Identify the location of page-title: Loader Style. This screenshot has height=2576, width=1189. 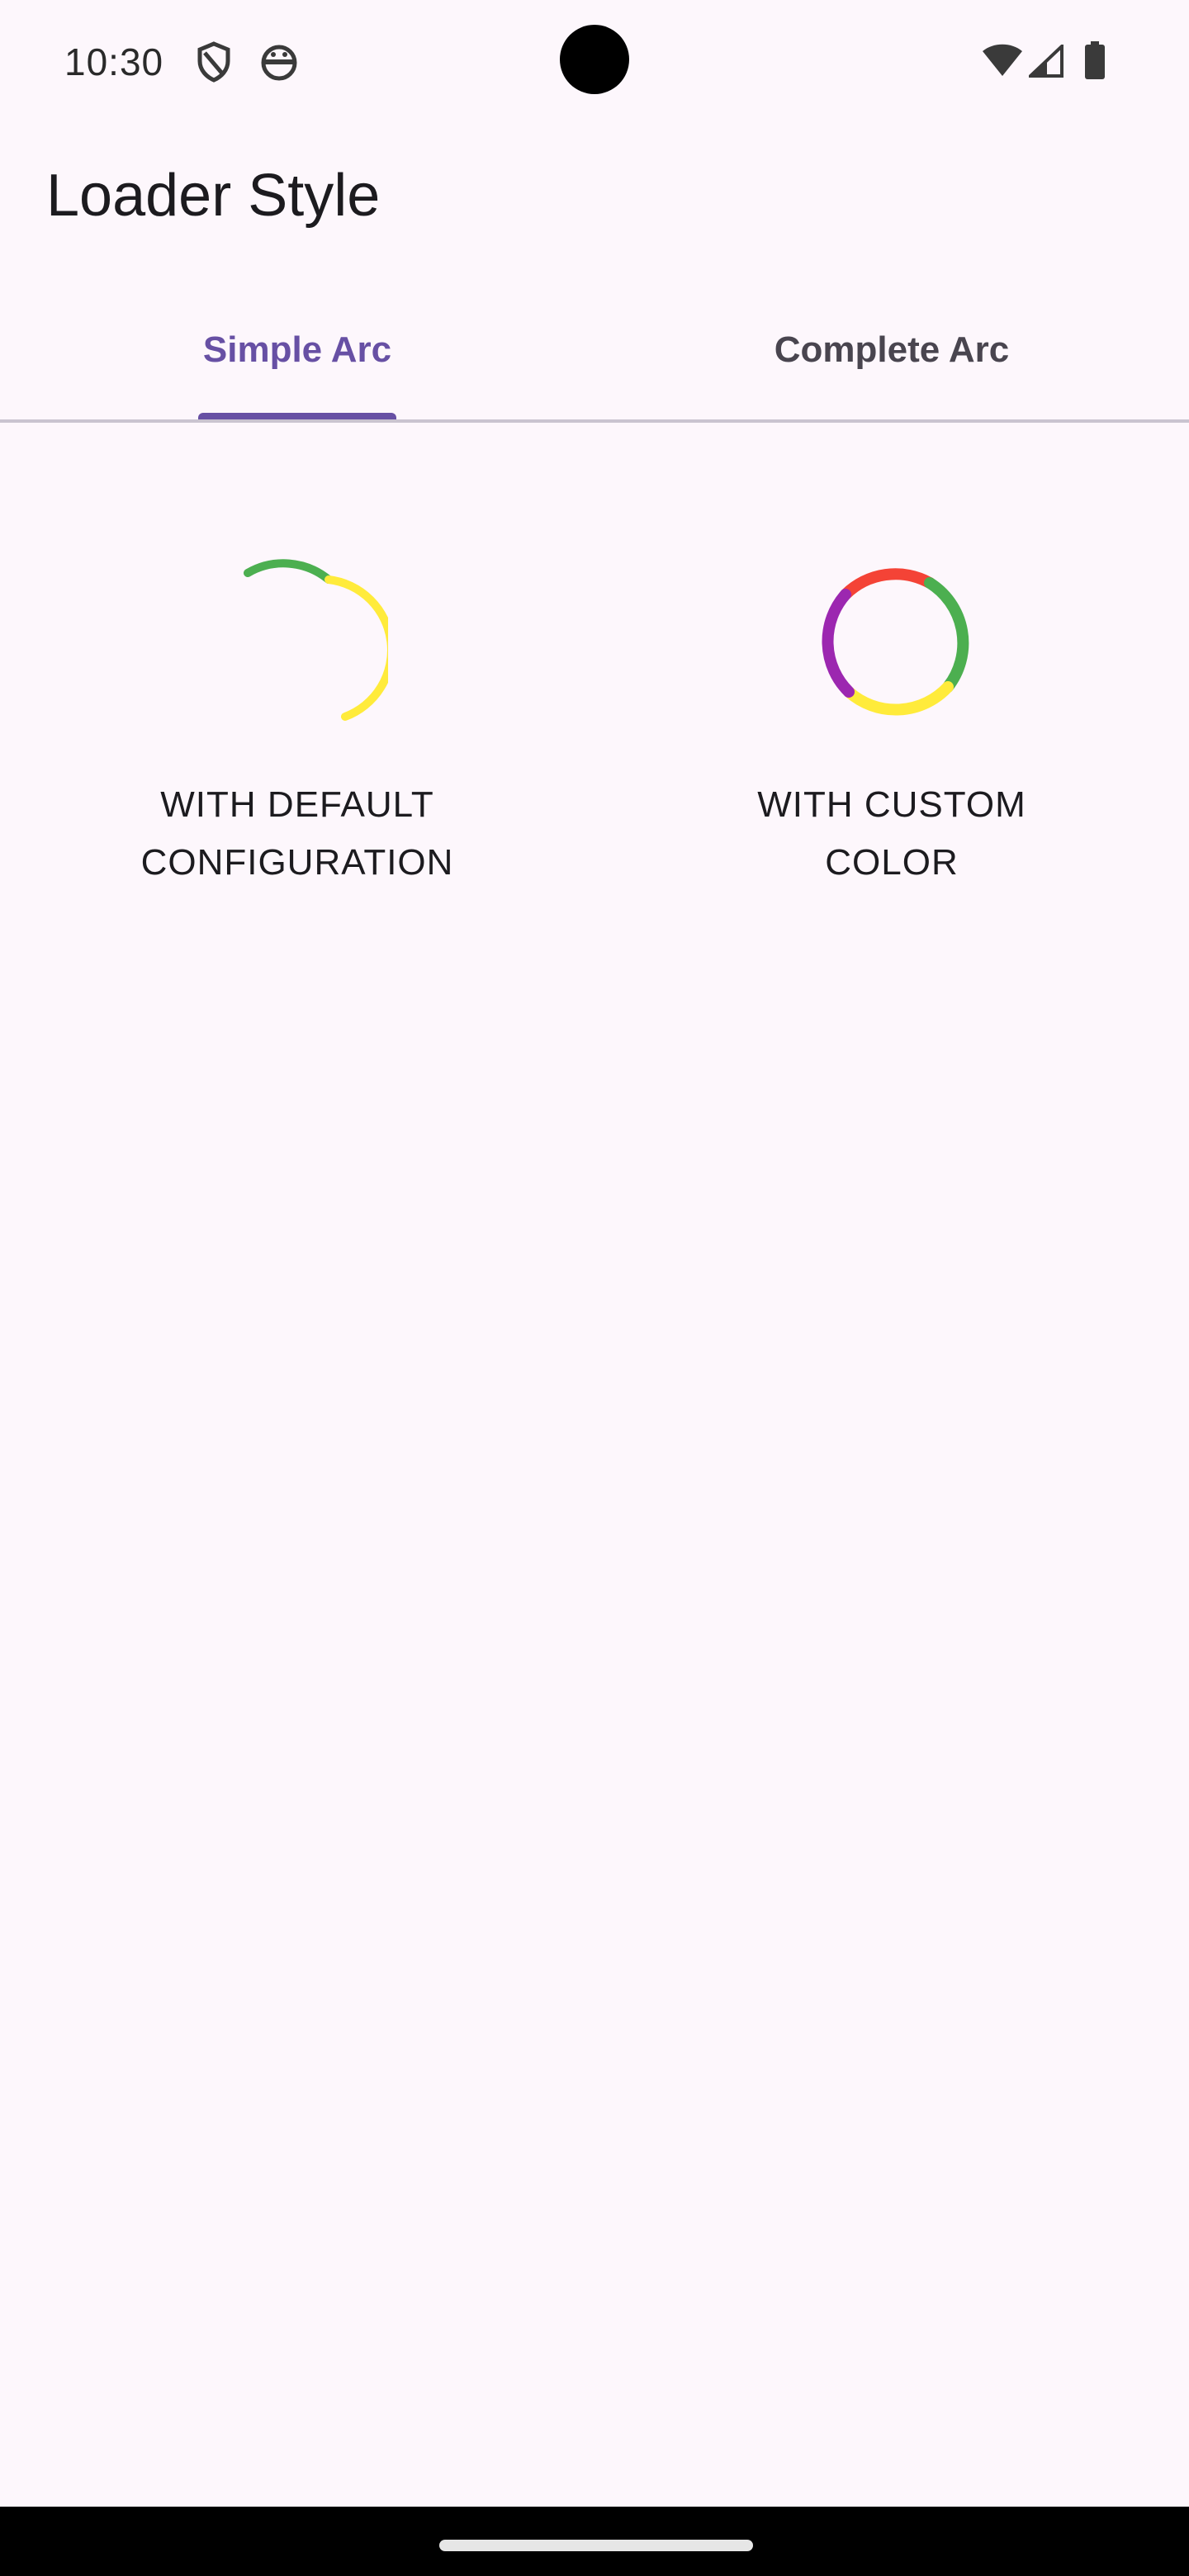
(213, 196).